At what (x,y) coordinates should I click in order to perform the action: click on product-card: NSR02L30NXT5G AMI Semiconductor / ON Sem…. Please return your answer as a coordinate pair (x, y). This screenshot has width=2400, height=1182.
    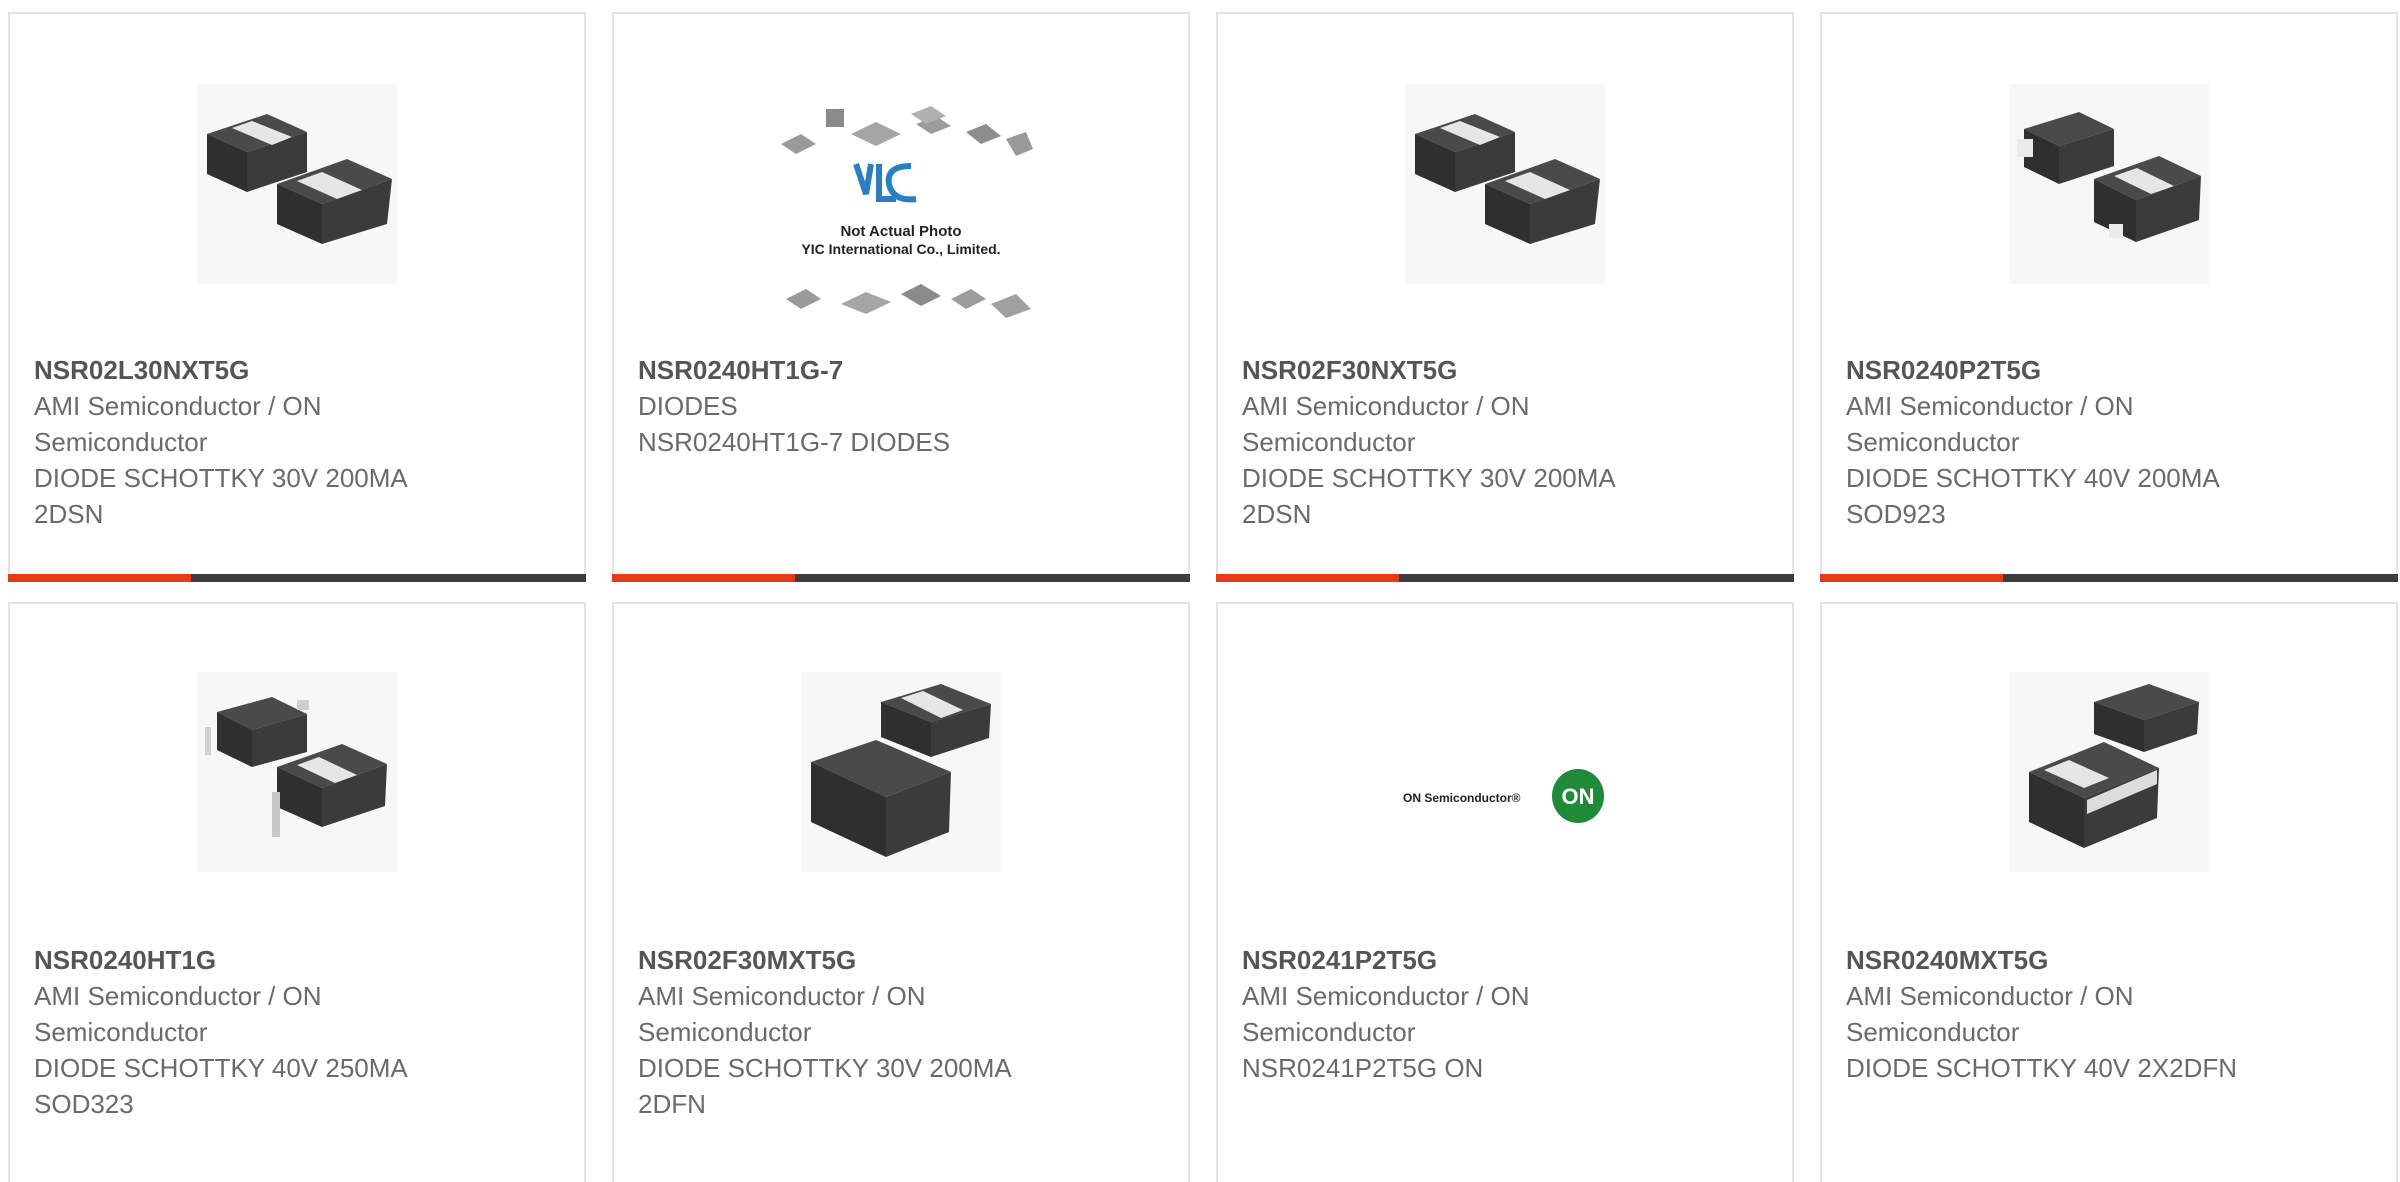
    Looking at the image, I should click on (297, 297).